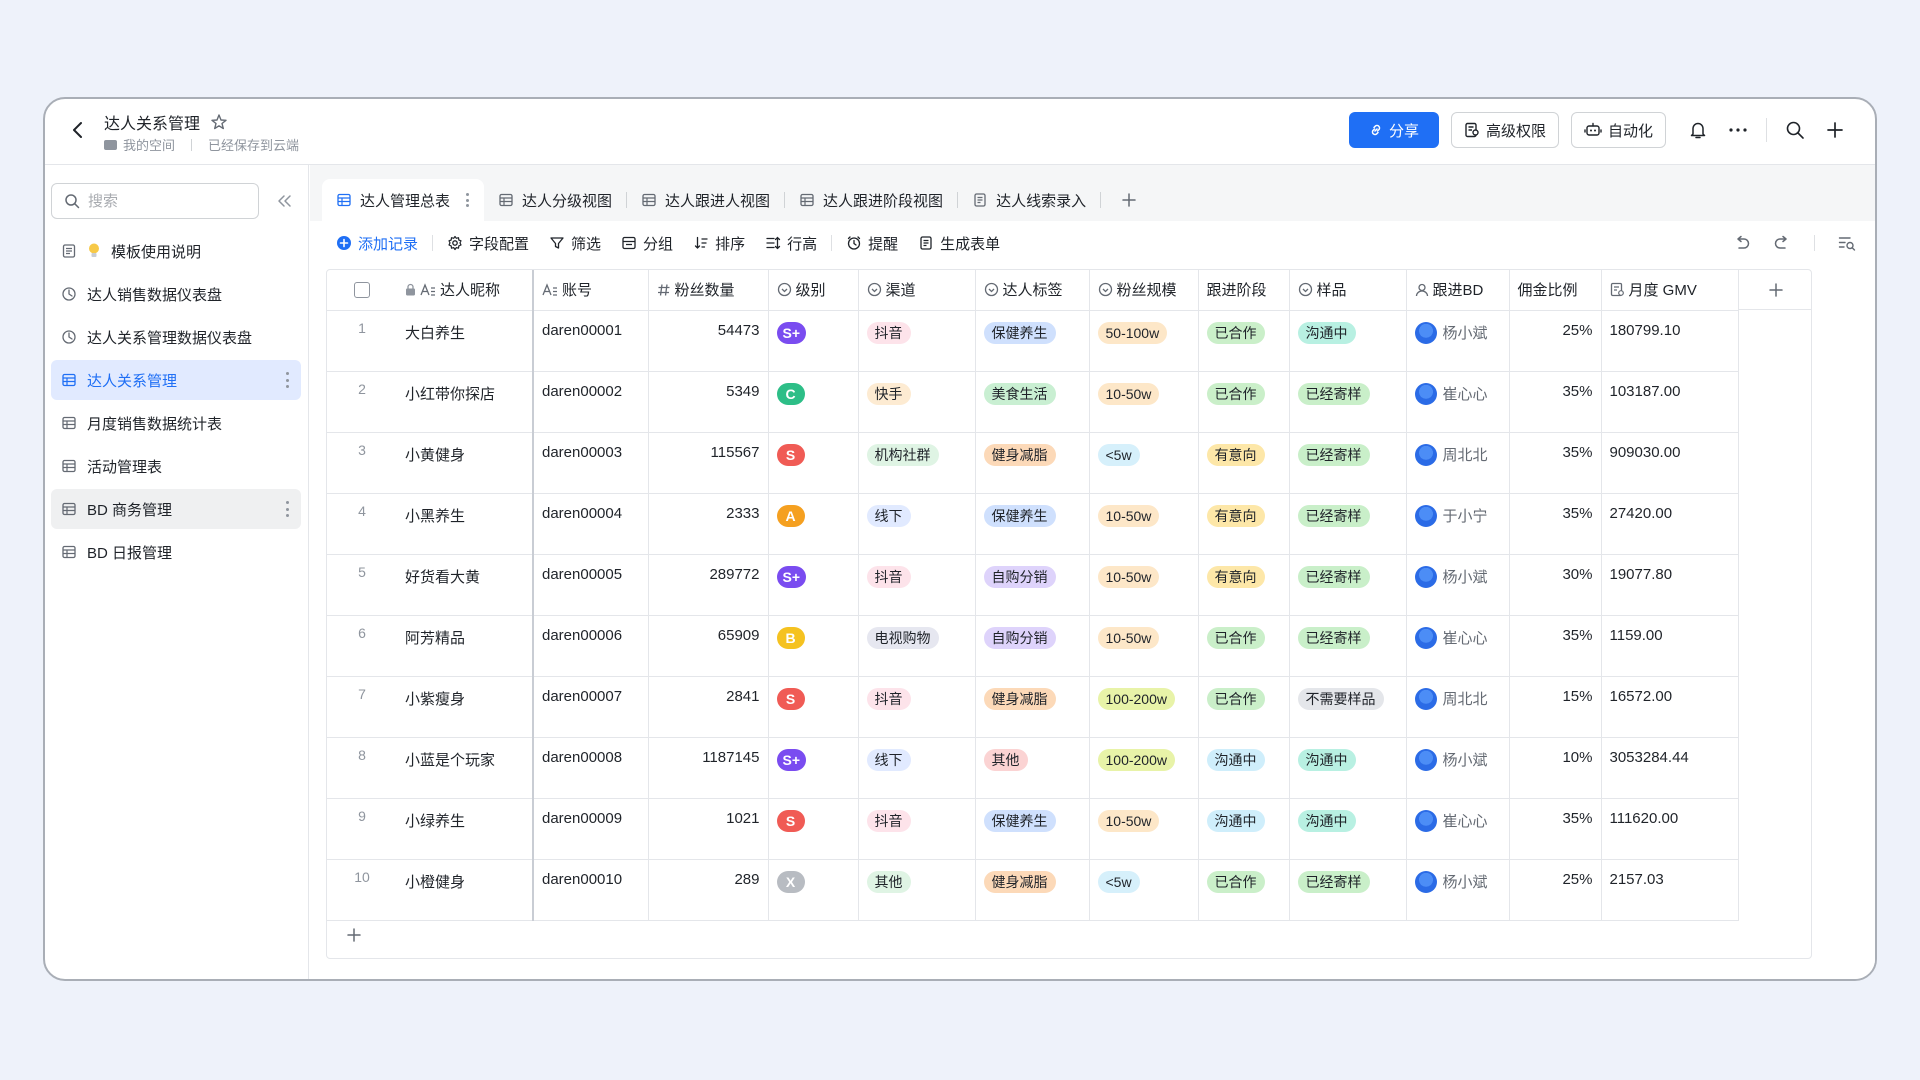 This screenshot has height=1080, width=1920. I want to click on column-header-sample: 样品, so click(1348, 290).